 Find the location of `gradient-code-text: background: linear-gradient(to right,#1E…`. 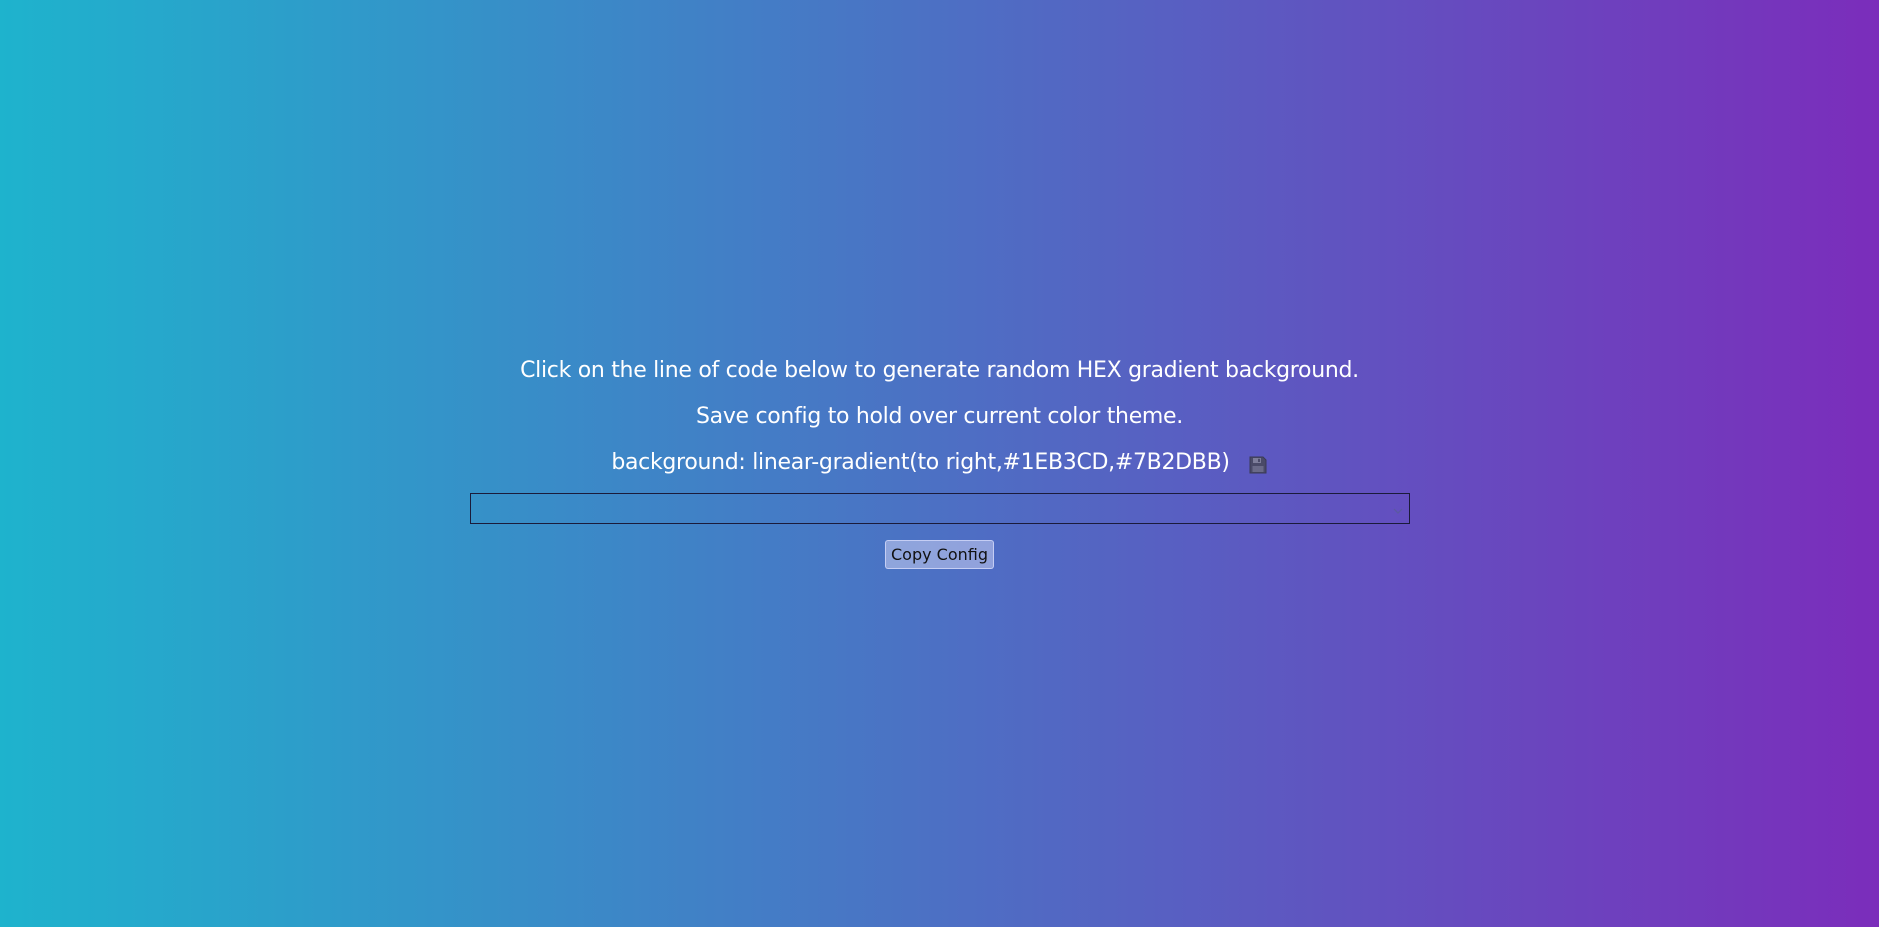

gradient-code-text: background: linear-gradient(to right,#1E… is located at coordinates (920, 463).